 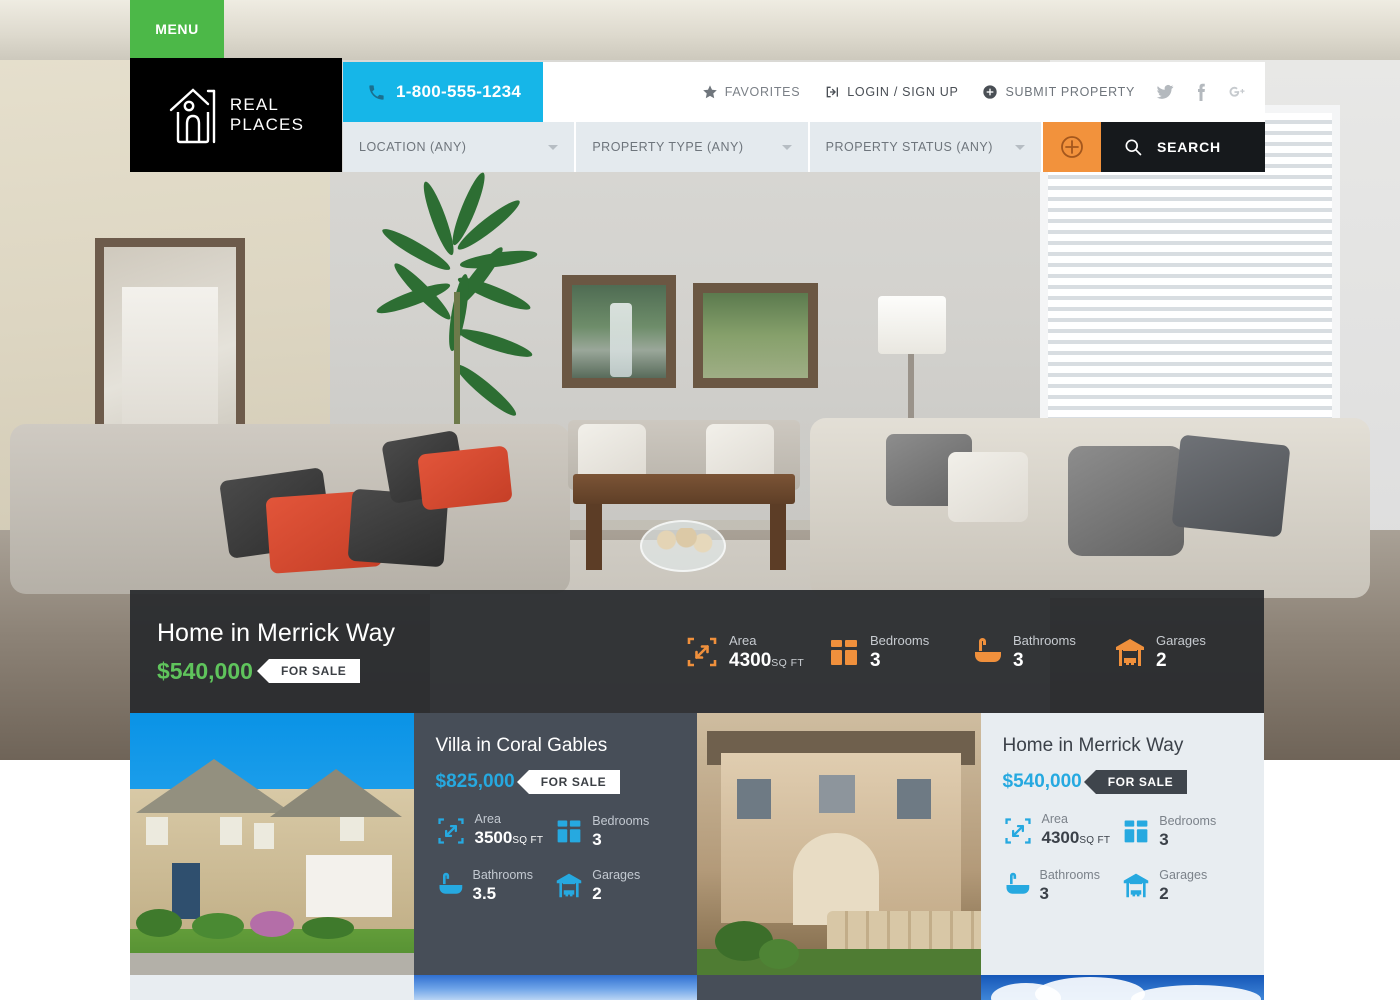 What do you see at coordinates (926, 147) in the screenshot?
I see `filter-property-status: PROPERTY STATUS (ANY)` at bounding box center [926, 147].